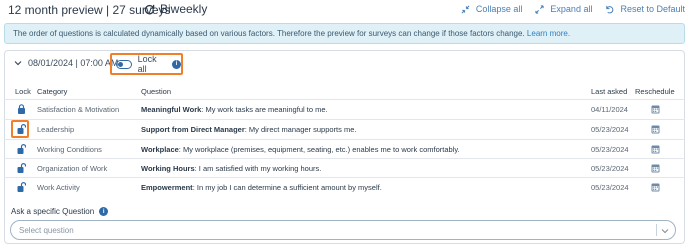  I want to click on frequency-selector: Biweekly, so click(175, 9).